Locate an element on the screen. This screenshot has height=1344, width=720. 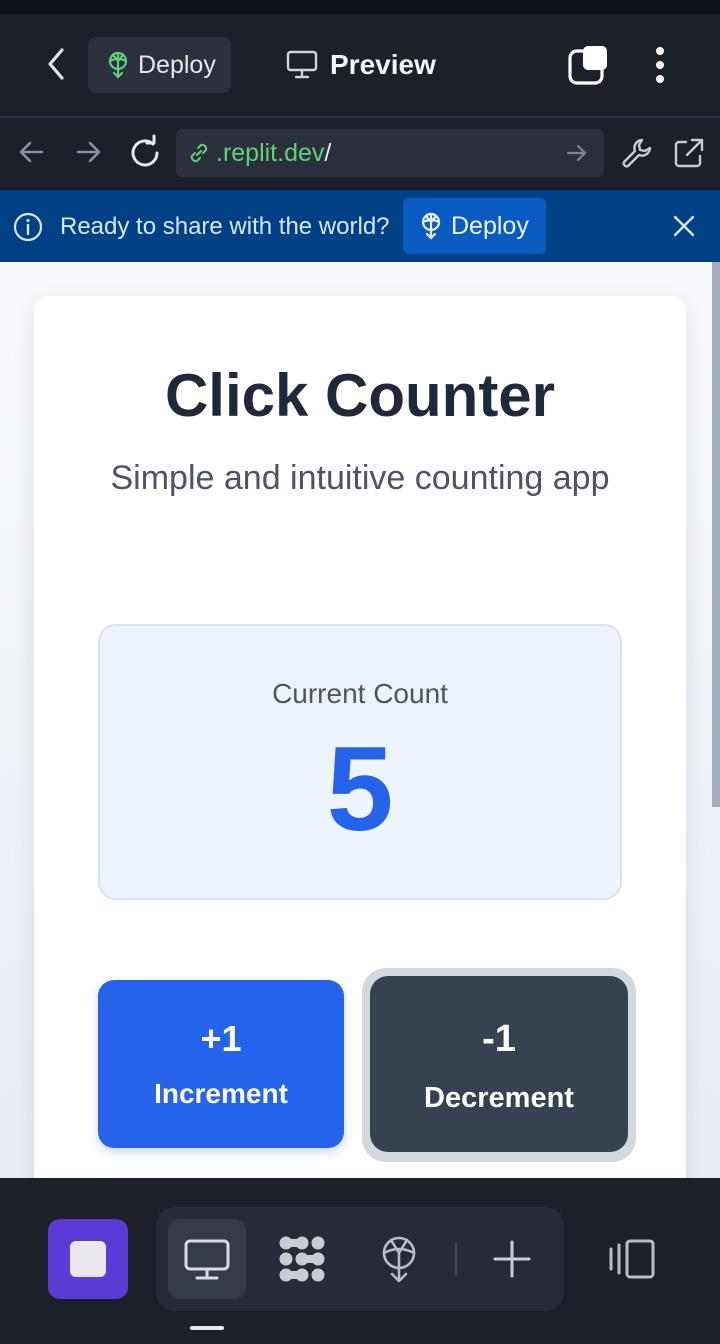
banner-deploy-button: Deploy is located at coordinates (474, 226).